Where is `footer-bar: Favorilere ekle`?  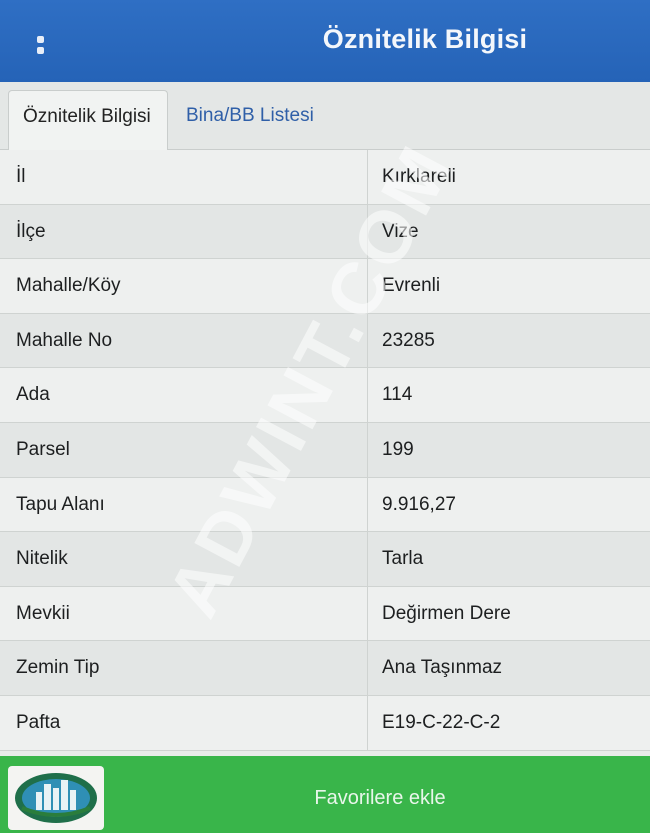
footer-bar: Favorilere ekle is located at coordinates (325, 794).